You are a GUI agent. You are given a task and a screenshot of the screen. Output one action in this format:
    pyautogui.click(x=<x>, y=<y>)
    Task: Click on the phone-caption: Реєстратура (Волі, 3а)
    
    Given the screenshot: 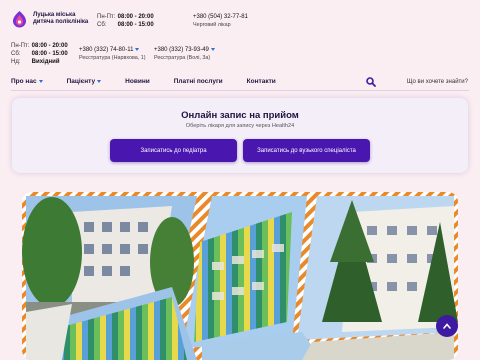 What is the action you would take?
    pyautogui.click(x=182, y=58)
    